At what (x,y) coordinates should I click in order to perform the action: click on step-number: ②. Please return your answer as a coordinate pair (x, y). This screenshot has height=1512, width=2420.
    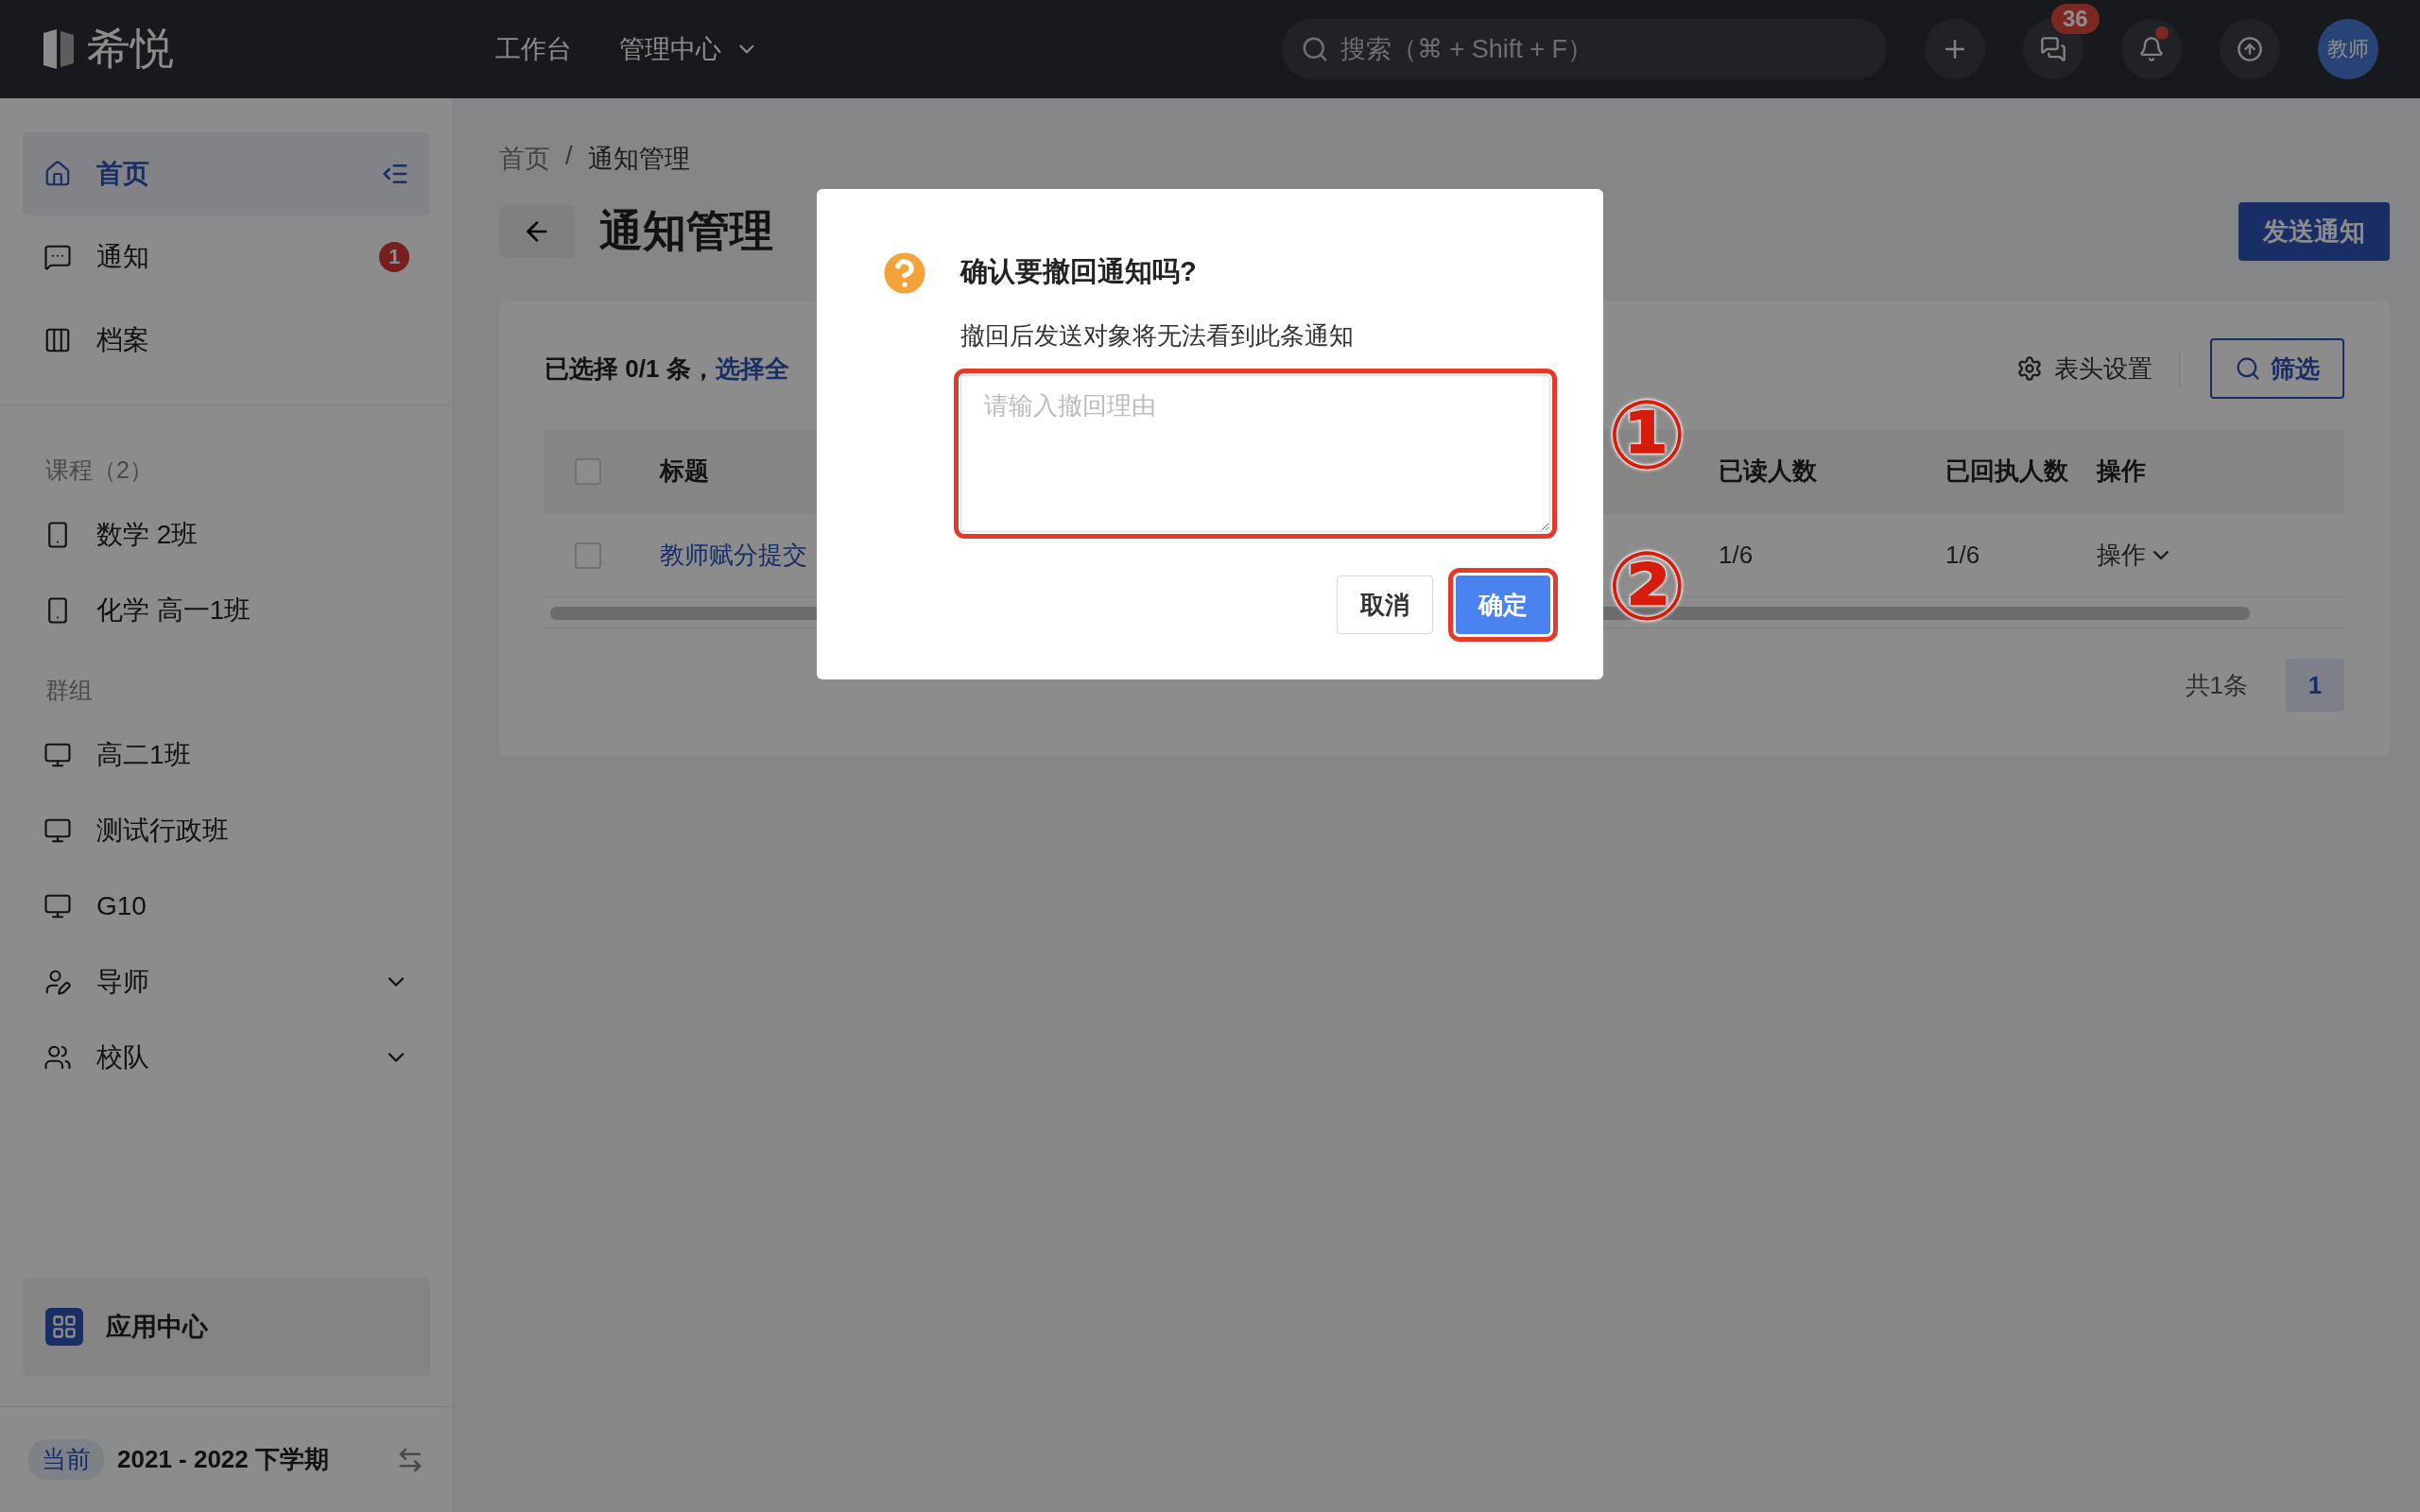
    Looking at the image, I should click on (1647, 586).